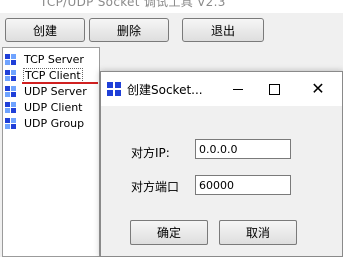 Image resolution: width=343 pixels, height=257 pixels. I want to click on minimize-icon, so click(238, 89).